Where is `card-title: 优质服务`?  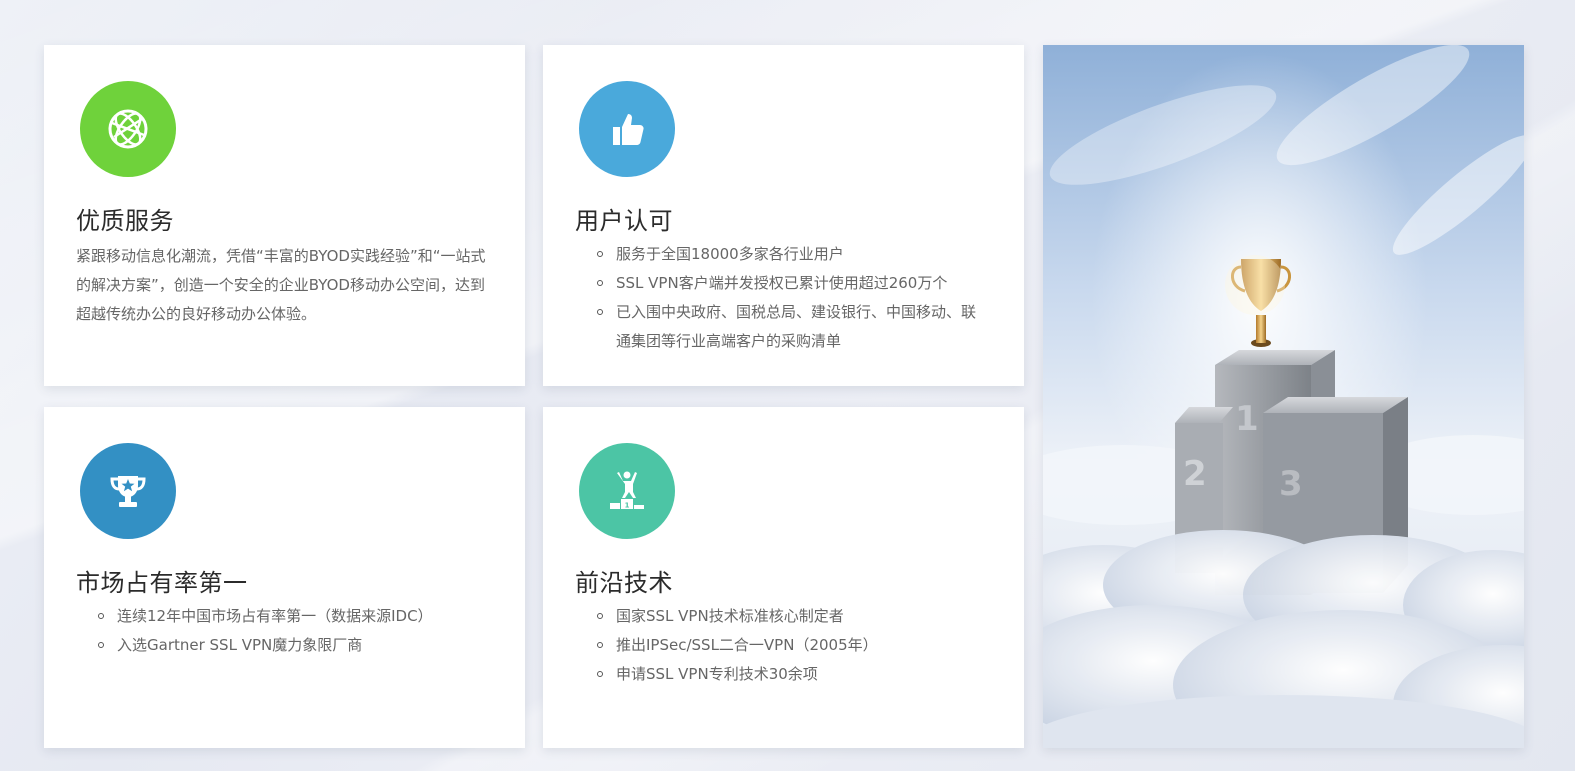 card-title: 优质服务 is located at coordinates (125, 221).